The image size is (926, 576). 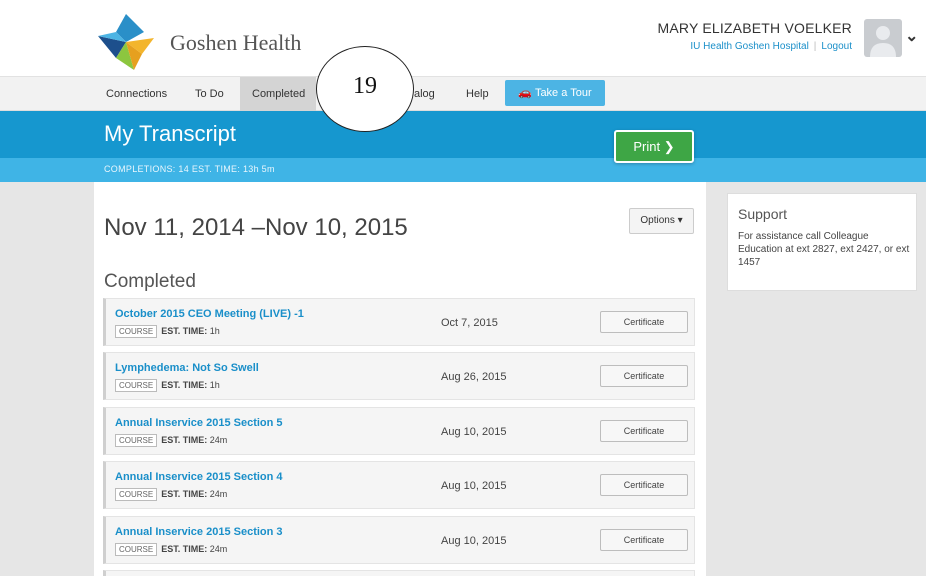 What do you see at coordinates (170, 133) in the screenshot?
I see `page-title: My Transcript` at bounding box center [170, 133].